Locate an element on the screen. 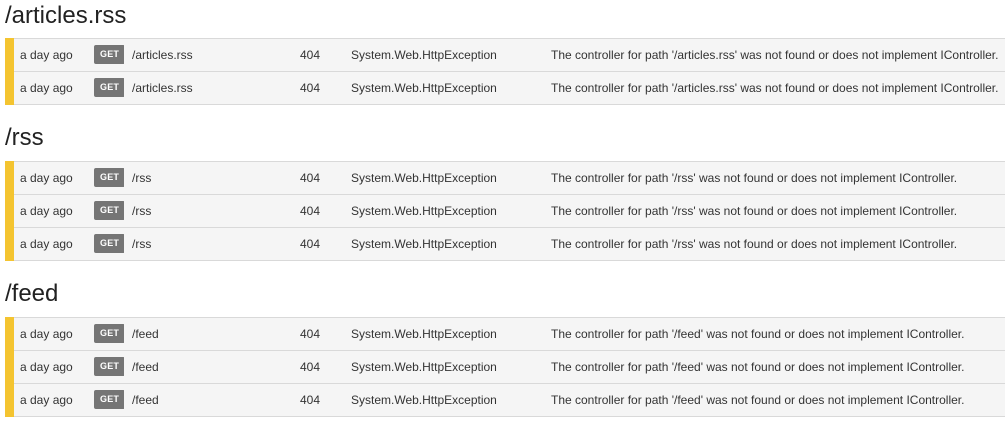 Image resolution: width=1005 pixels, height=424 pixels. group-title: /rss is located at coordinates (24, 137).